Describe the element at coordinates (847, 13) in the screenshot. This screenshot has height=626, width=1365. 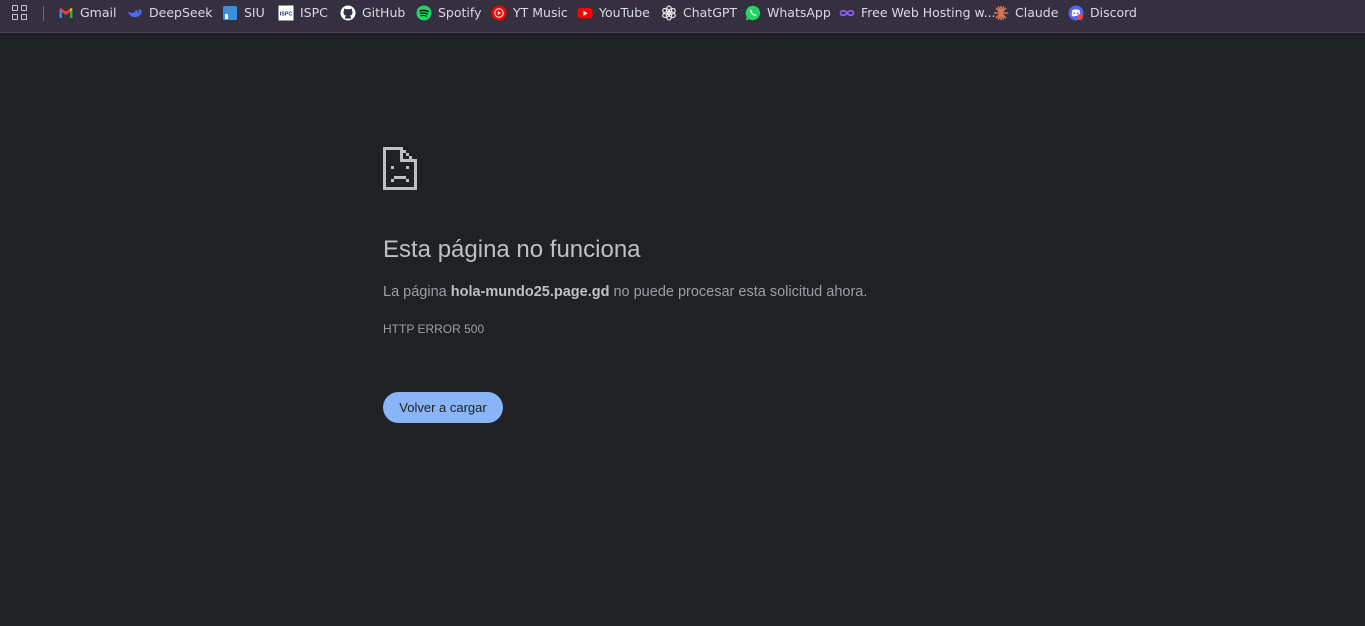
I see `free-hosting-icon` at that location.